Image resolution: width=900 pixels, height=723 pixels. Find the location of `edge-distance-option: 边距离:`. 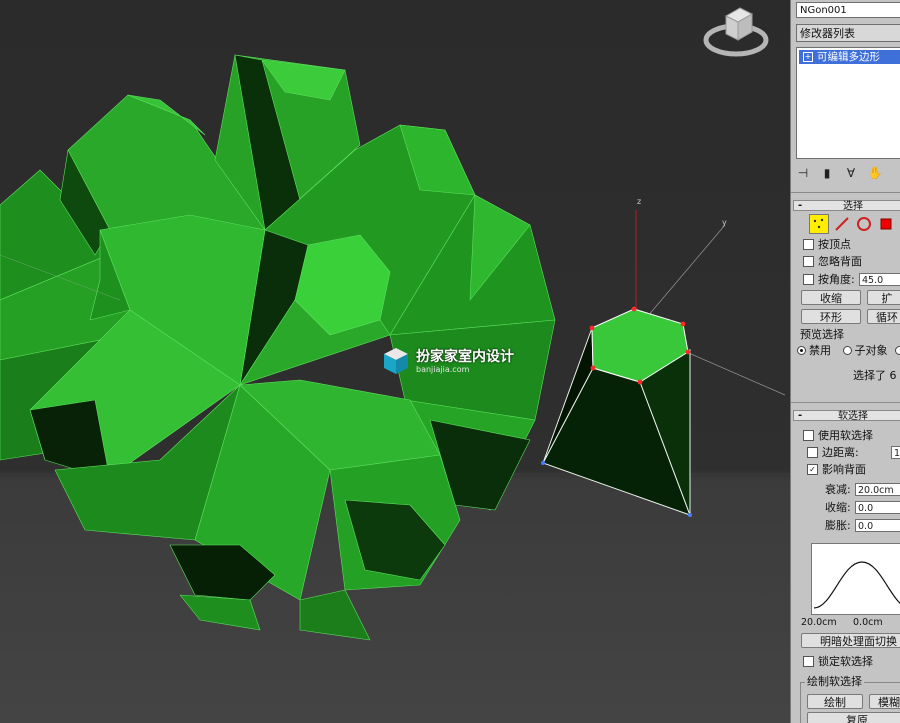

edge-distance-option: 边距离: is located at coordinates (833, 453).